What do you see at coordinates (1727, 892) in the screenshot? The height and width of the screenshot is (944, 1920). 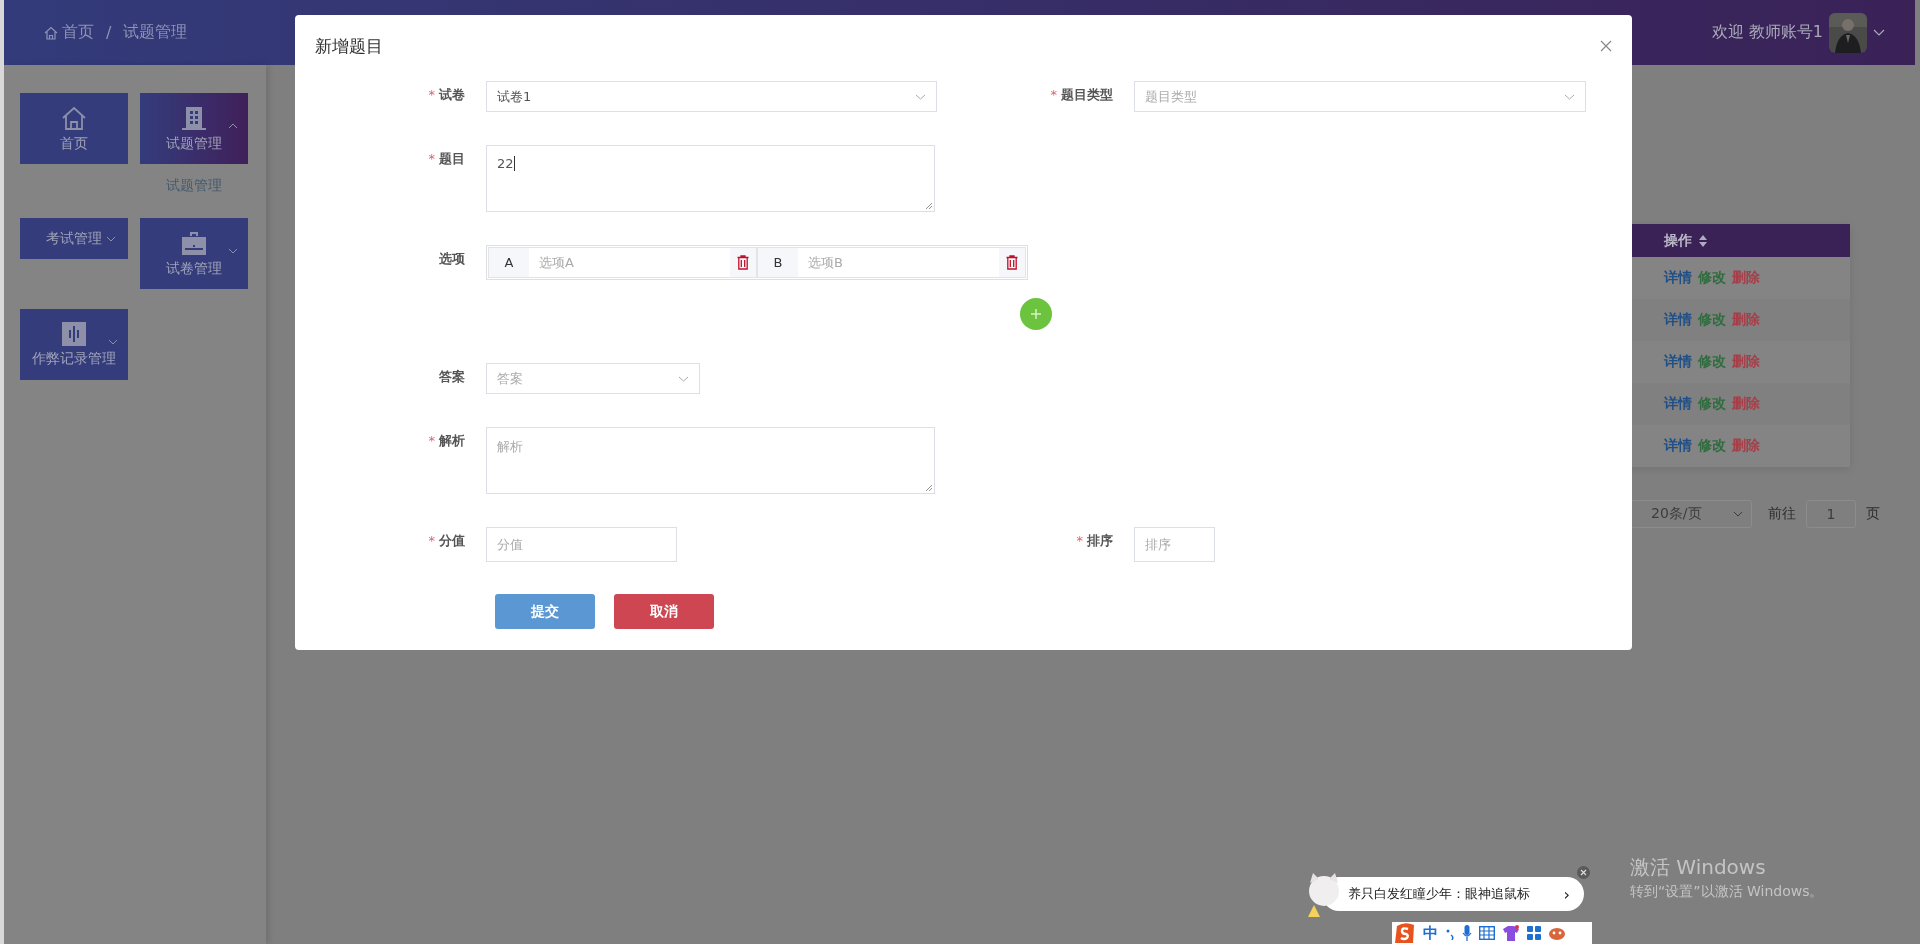 I see `activation-text: 转到“设置”以激活 Windows。` at bounding box center [1727, 892].